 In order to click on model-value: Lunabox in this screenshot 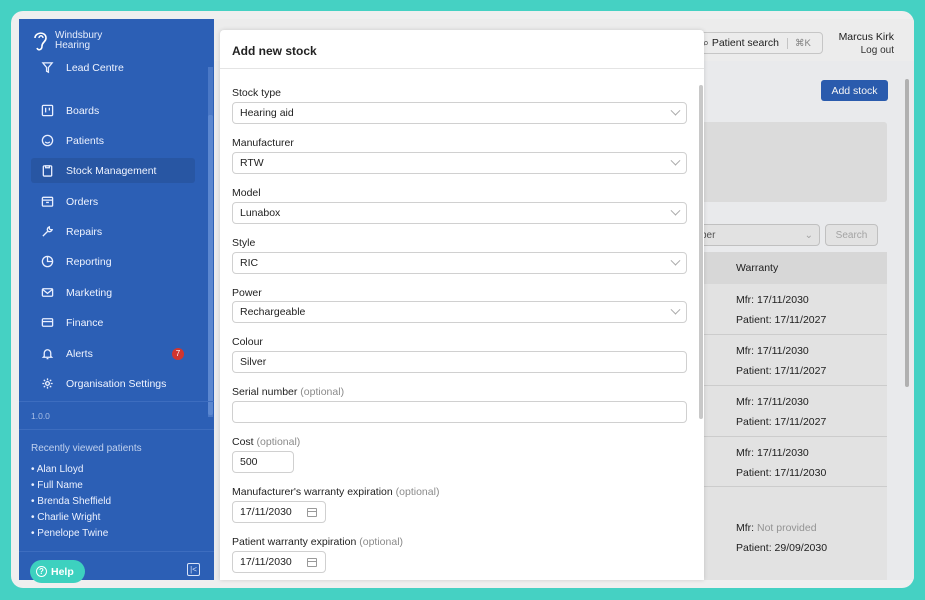, I will do `click(260, 213)`.